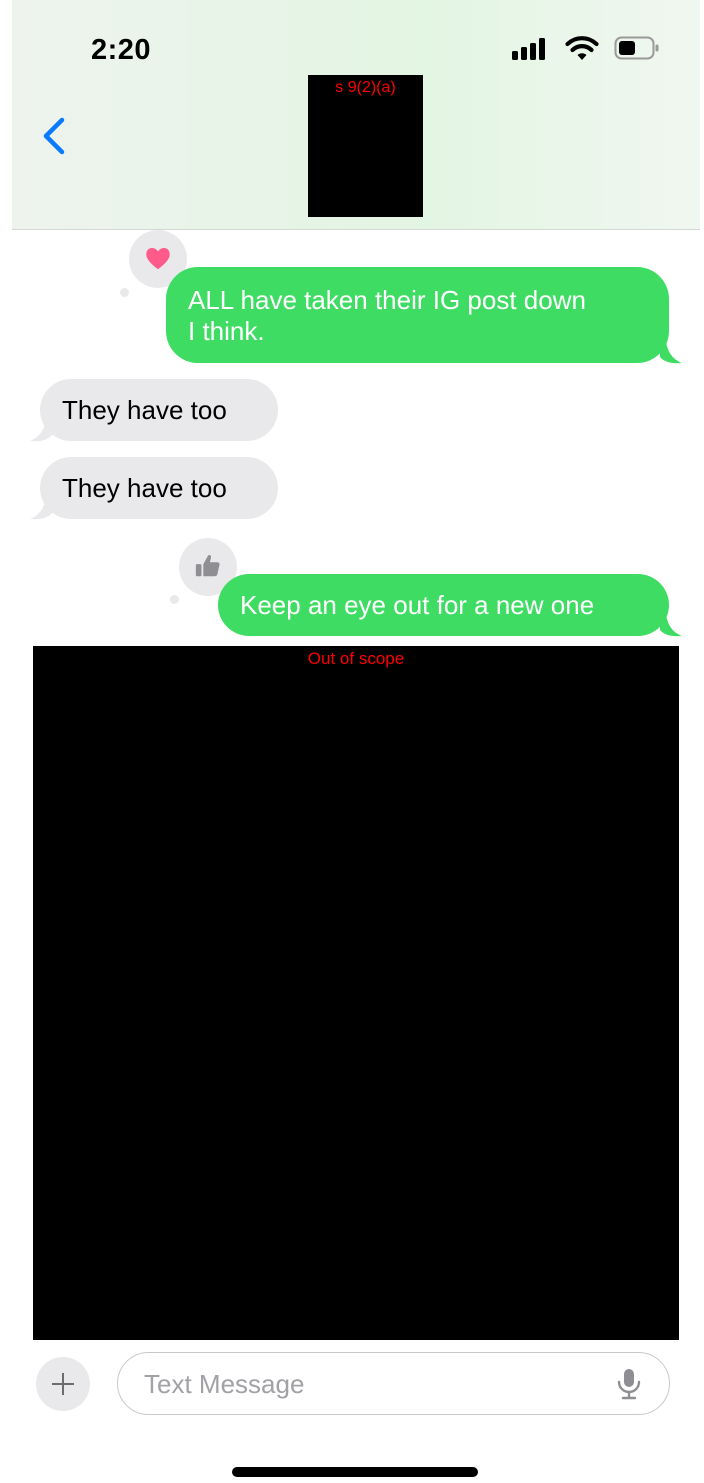  What do you see at coordinates (636, 48) in the screenshot?
I see `battery-icon` at bounding box center [636, 48].